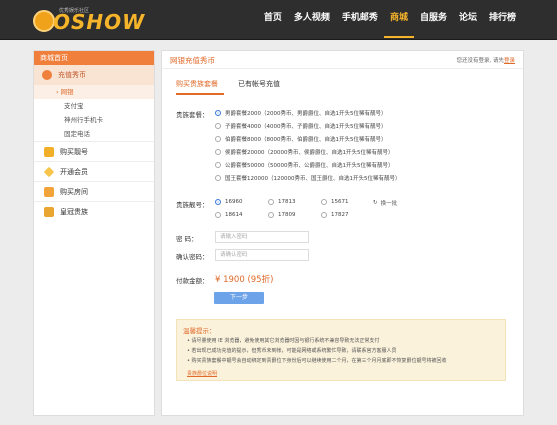 Image resolution: width=557 pixels, height=425 pixels. I want to click on package-option: 侯爵套餐20000（20000秀币、侯爵爵位、自选1开头5位稀有靓号）, so click(304, 152).